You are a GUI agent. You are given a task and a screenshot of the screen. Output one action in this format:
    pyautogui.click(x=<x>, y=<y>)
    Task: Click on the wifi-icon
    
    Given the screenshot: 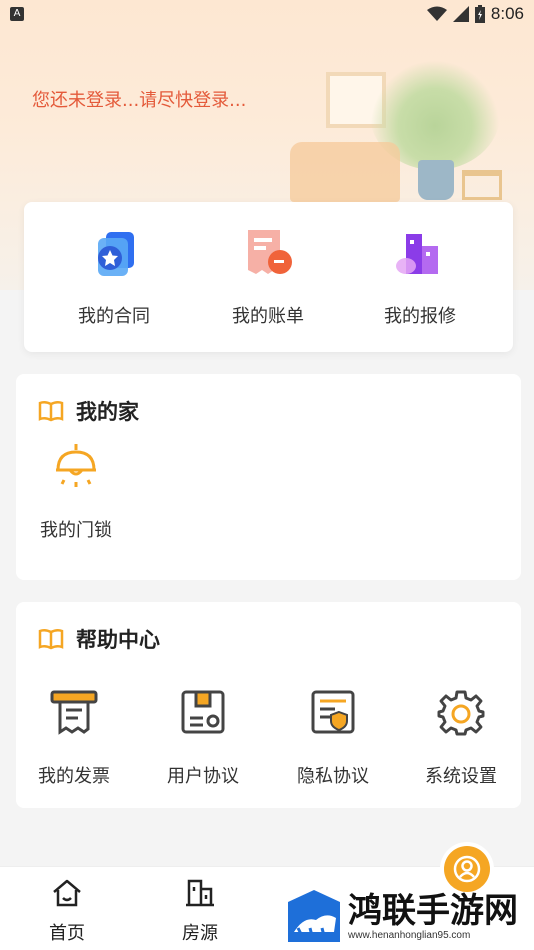 What is the action you would take?
    pyautogui.click(x=436, y=13)
    